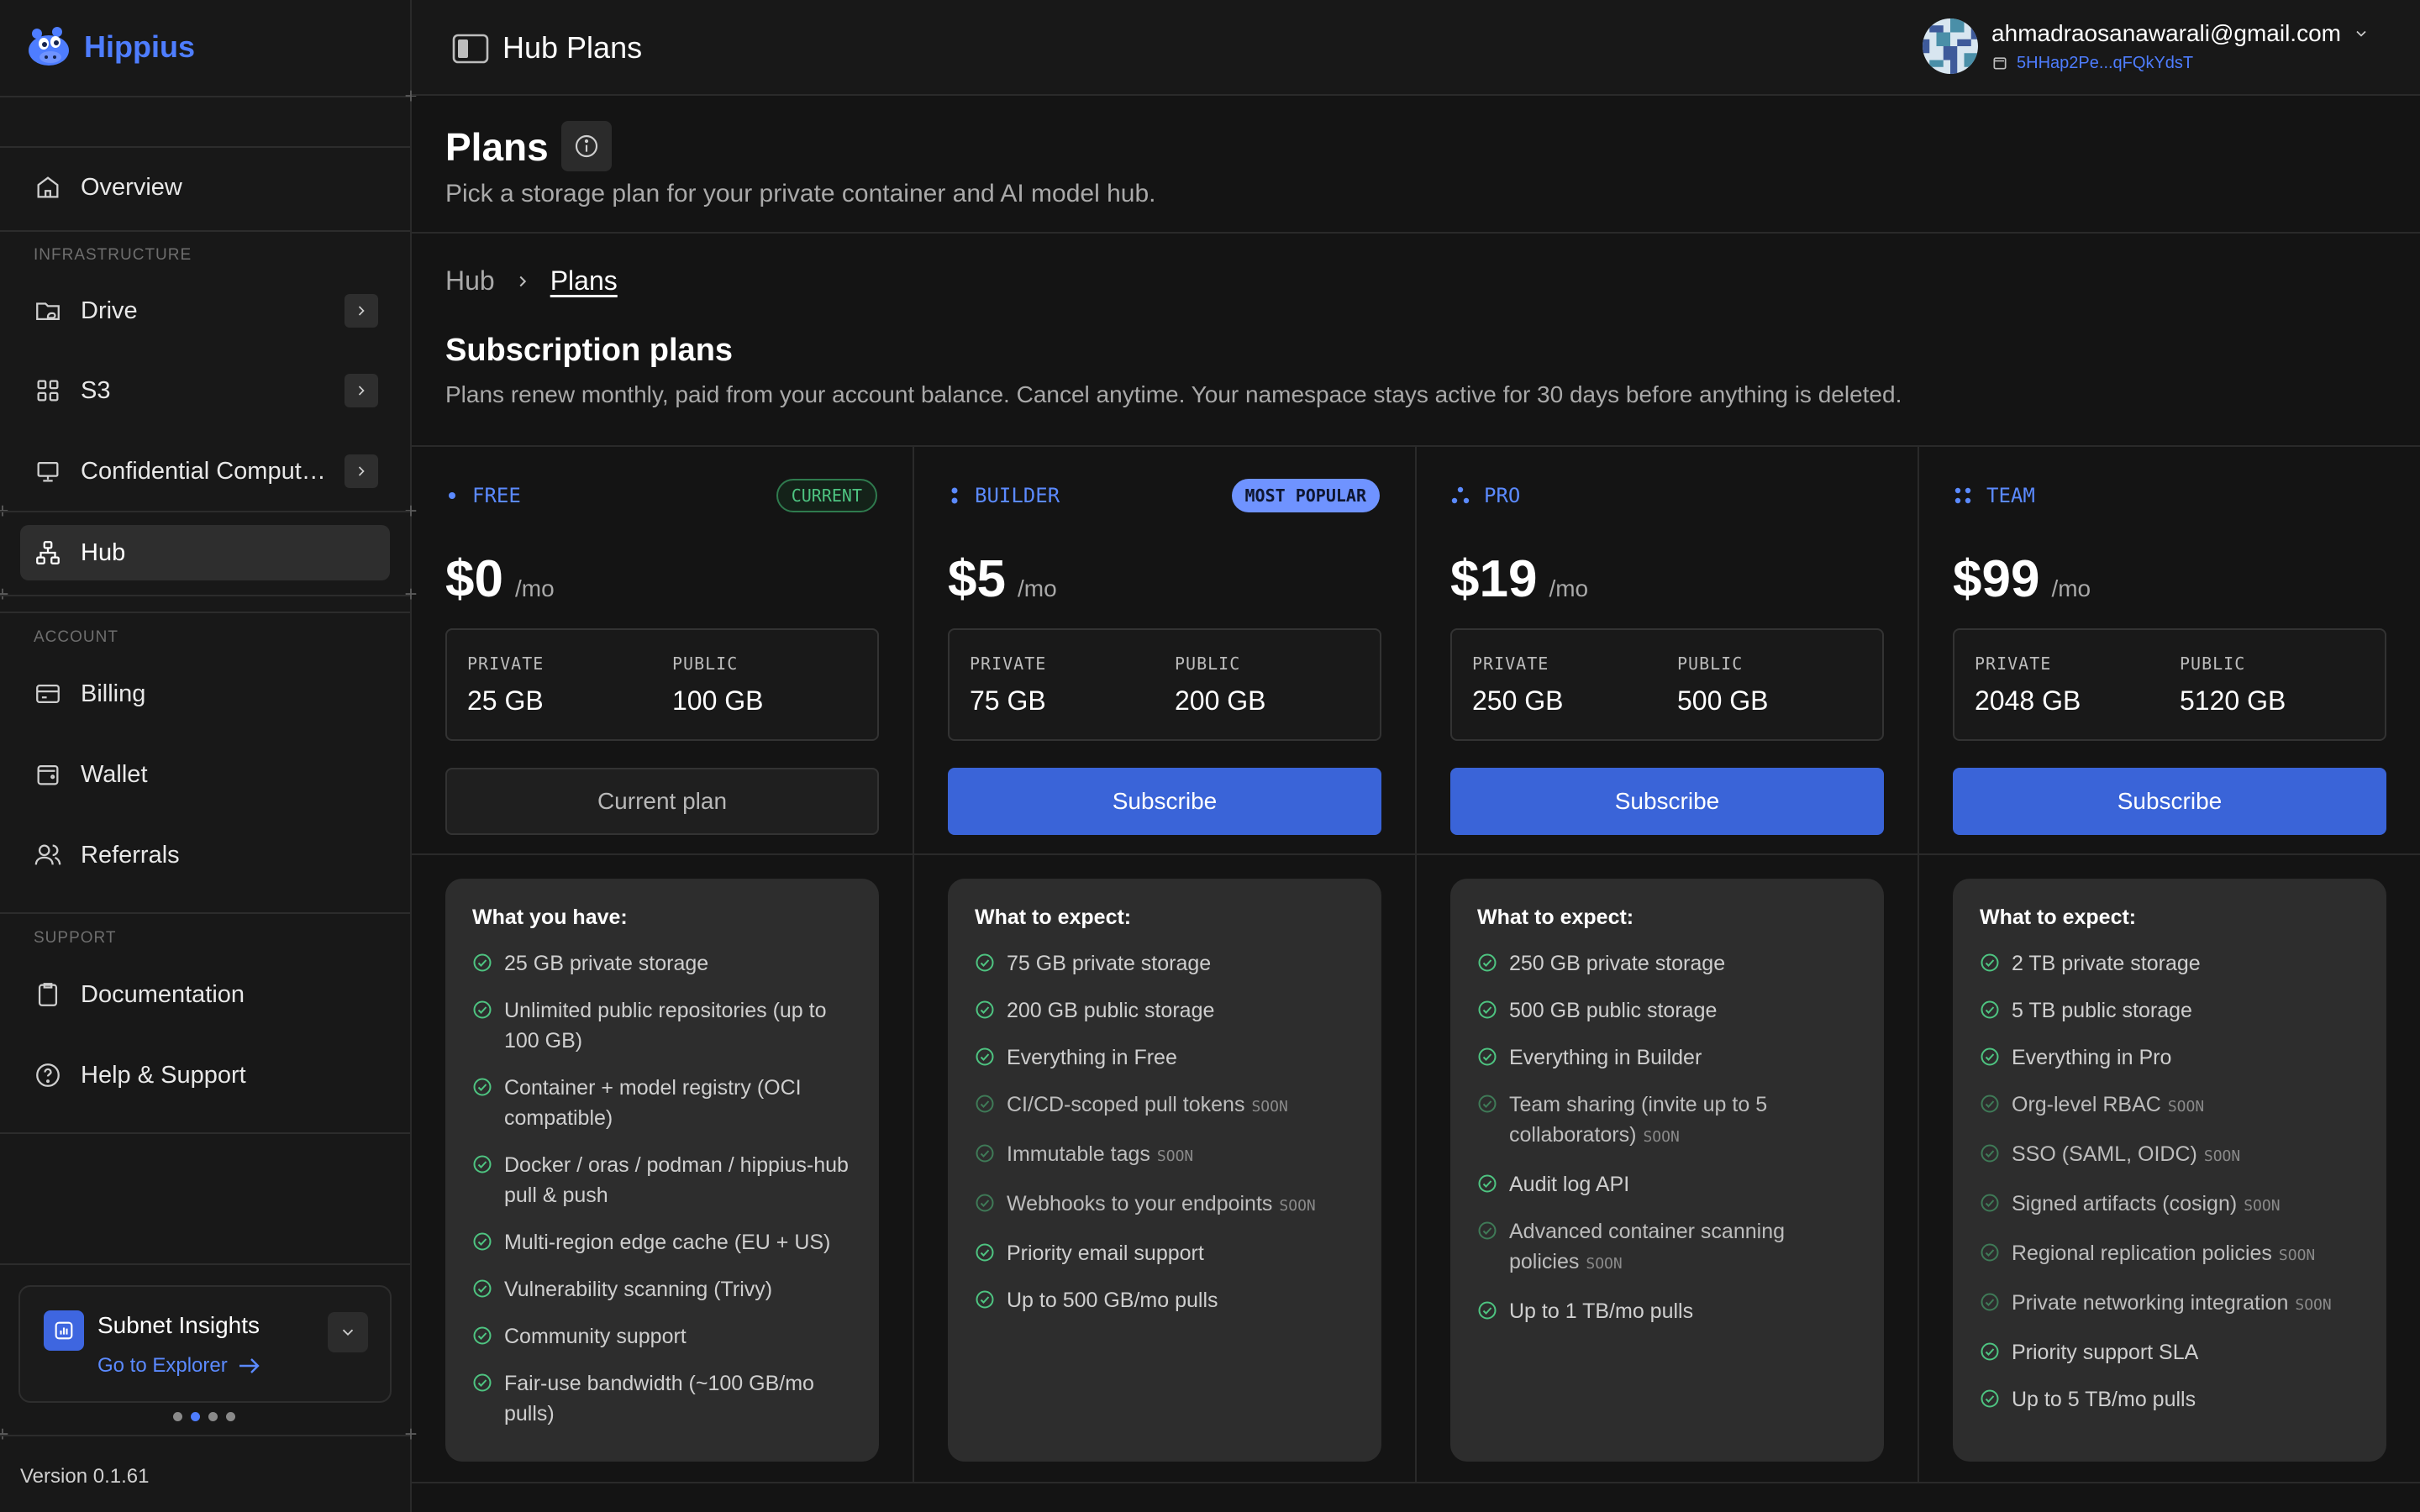 The height and width of the screenshot is (1512, 2420). Describe the element at coordinates (584, 281) in the screenshot. I see `breadcrumb-current: Plans` at that location.